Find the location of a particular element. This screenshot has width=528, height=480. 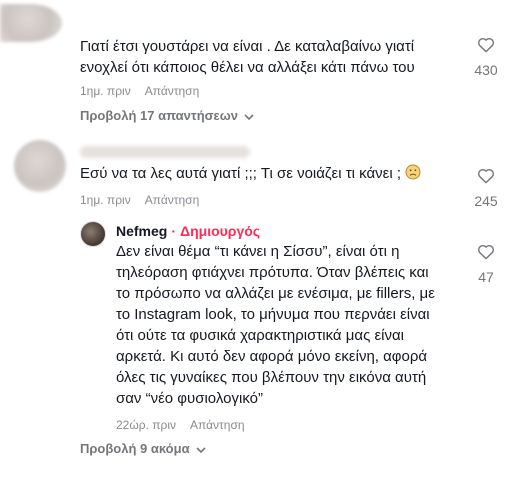

comment-2-like: 245 is located at coordinates (486, 188).